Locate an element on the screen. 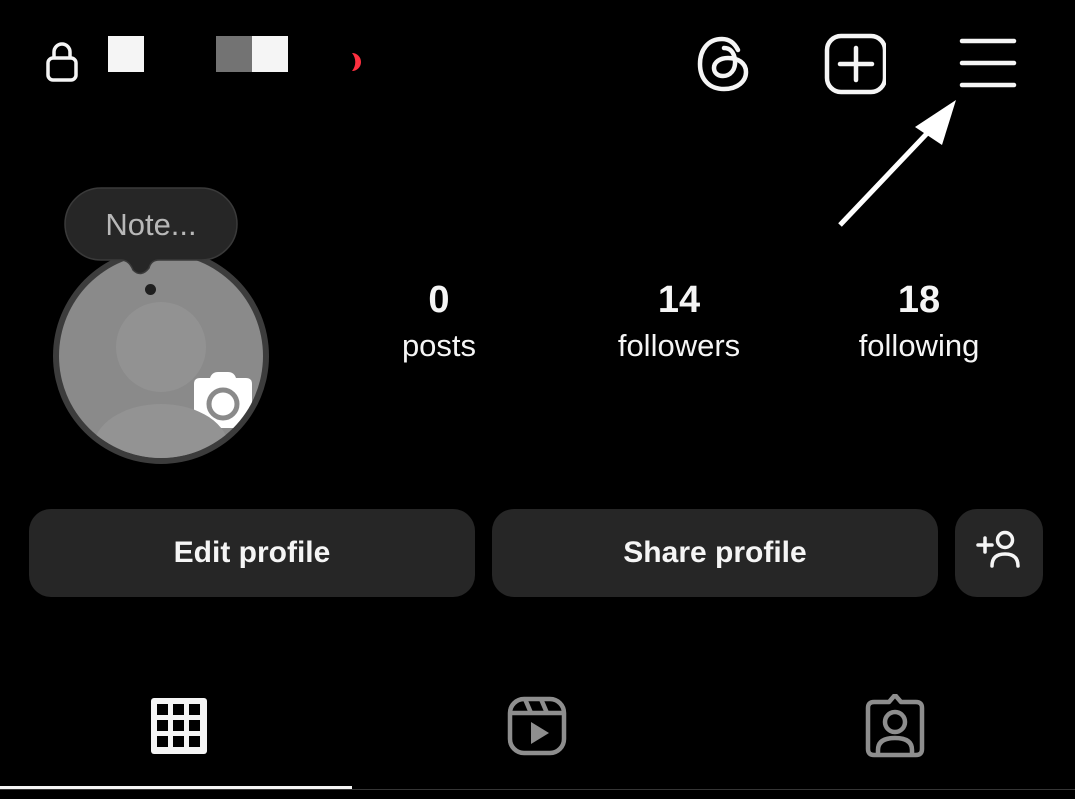 This screenshot has height=799, width=1075. lock-icon is located at coordinates (62, 62).